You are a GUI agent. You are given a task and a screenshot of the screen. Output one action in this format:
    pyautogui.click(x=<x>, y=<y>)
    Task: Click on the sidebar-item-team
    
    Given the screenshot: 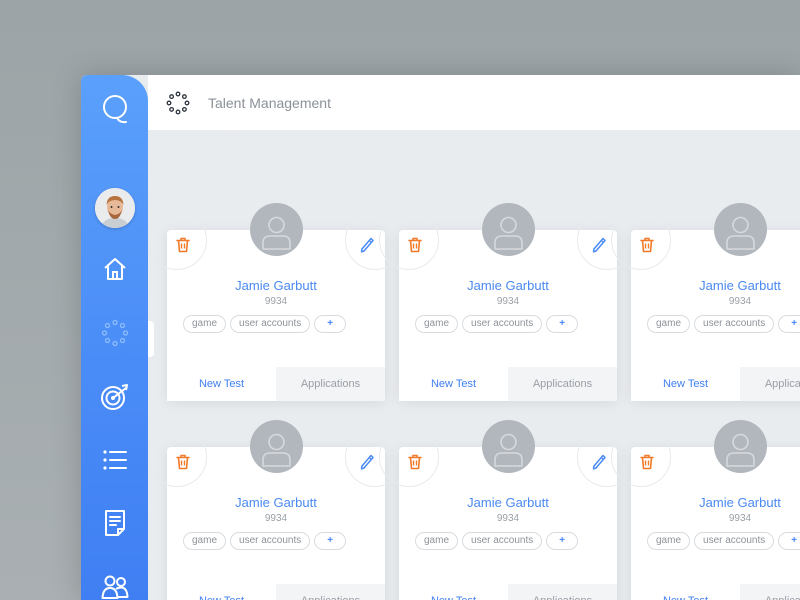 What is the action you would take?
    pyautogui.click(x=114, y=583)
    